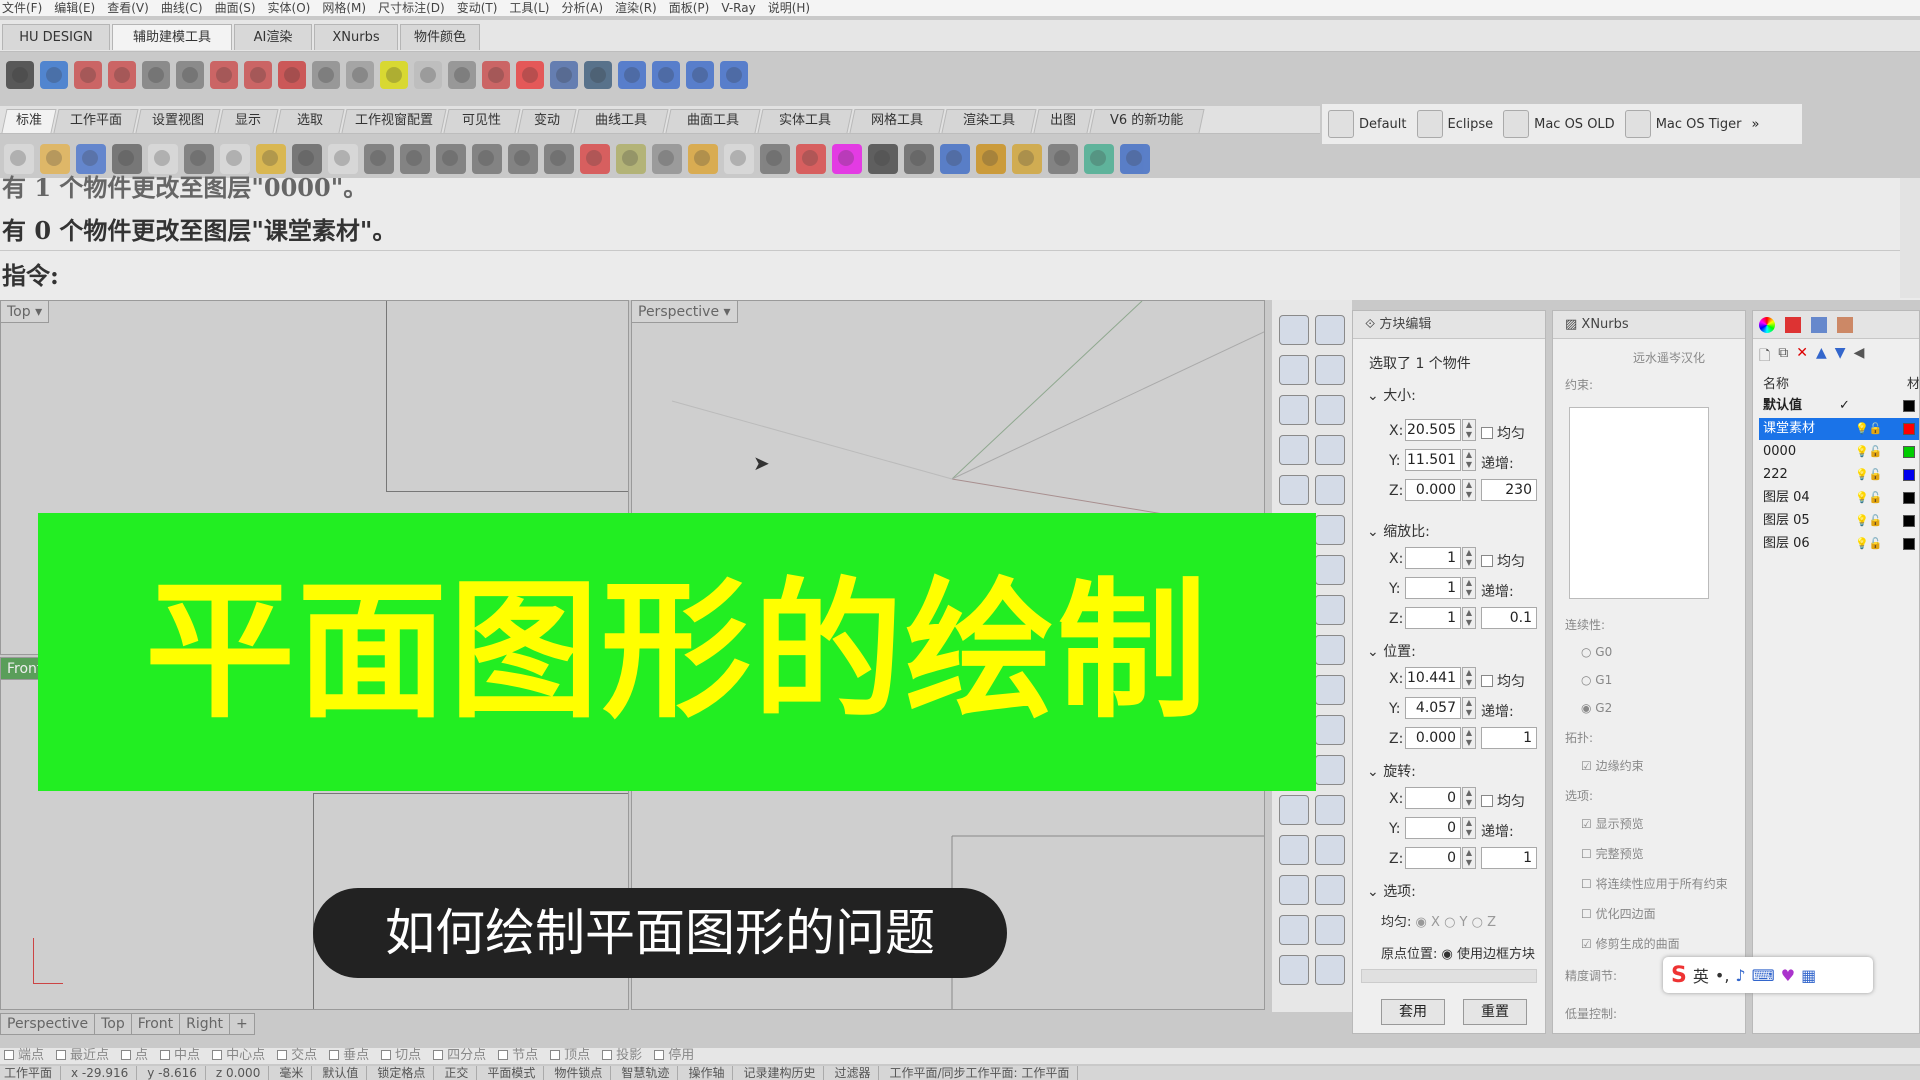  Describe the element at coordinates (238, 1056) in the screenshot. I see `osnap-option: 中心点` at that location.